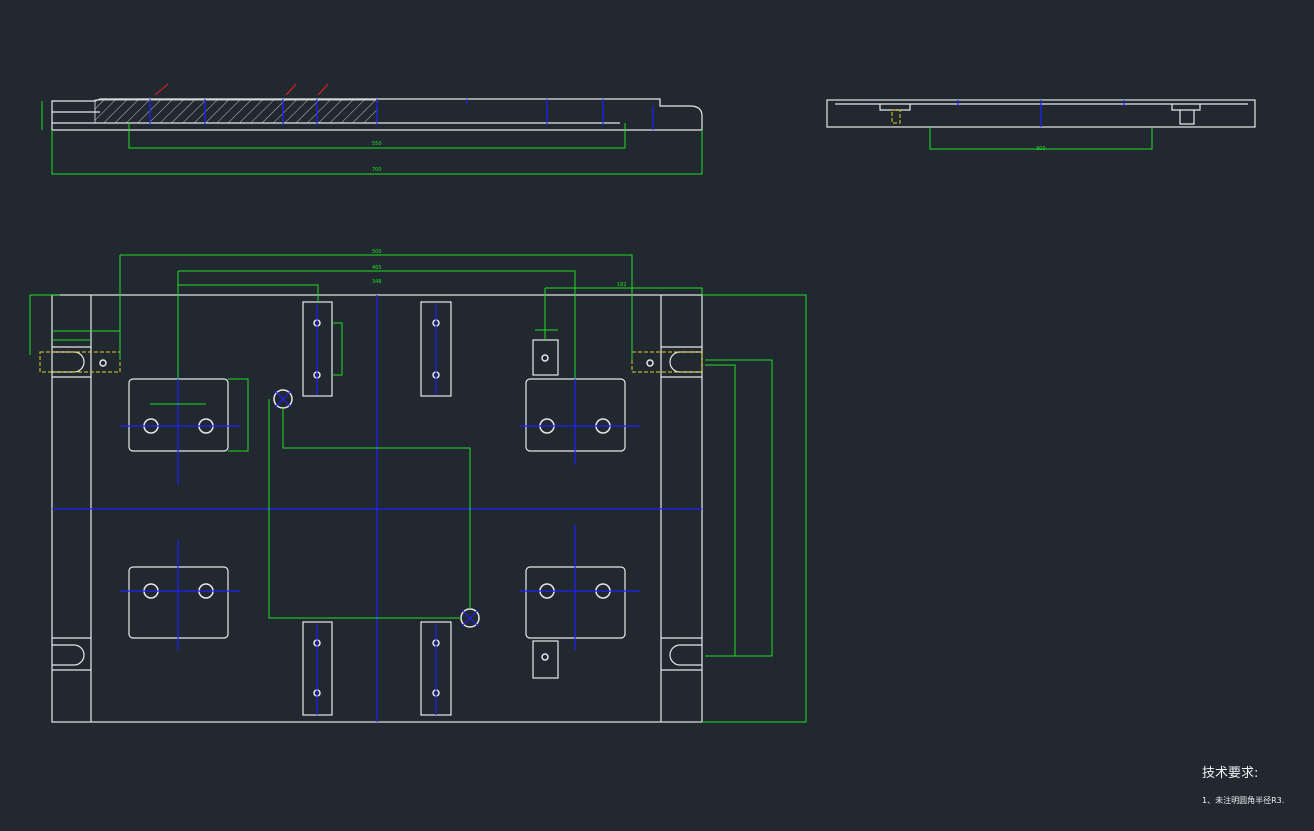 The image size is (1314, 831). Describe the element at coordinates (1243, 784) in the screenshot. I see `technical-requirements: 技术要求: 1、未注明圆角半径R3.` at that location.